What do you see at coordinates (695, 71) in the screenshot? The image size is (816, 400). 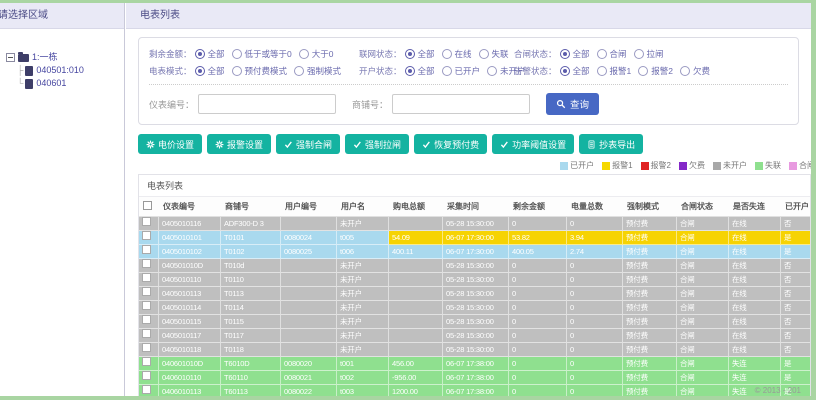 I see `radio-option: 欠费` at bounding box center [695, 71].